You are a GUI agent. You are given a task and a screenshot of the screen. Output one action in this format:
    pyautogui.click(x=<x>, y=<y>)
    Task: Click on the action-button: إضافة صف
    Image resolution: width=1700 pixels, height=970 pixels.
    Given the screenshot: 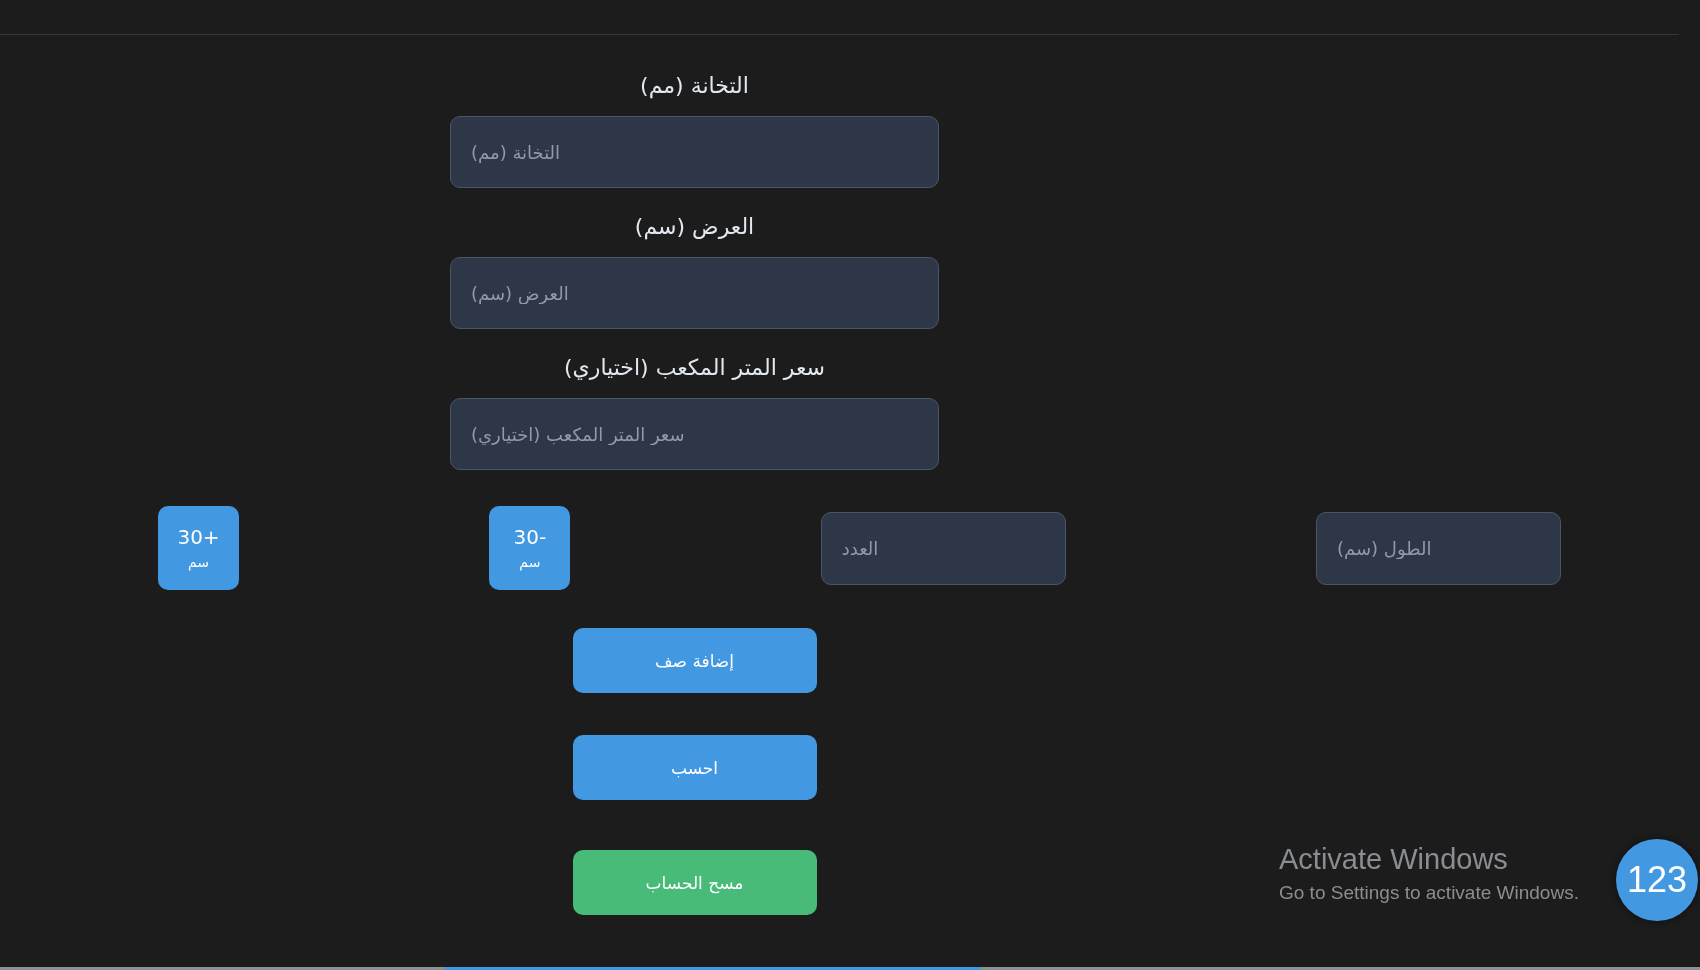 What is the action you would take?
    pyautogui.click(x=694, y=660)
    